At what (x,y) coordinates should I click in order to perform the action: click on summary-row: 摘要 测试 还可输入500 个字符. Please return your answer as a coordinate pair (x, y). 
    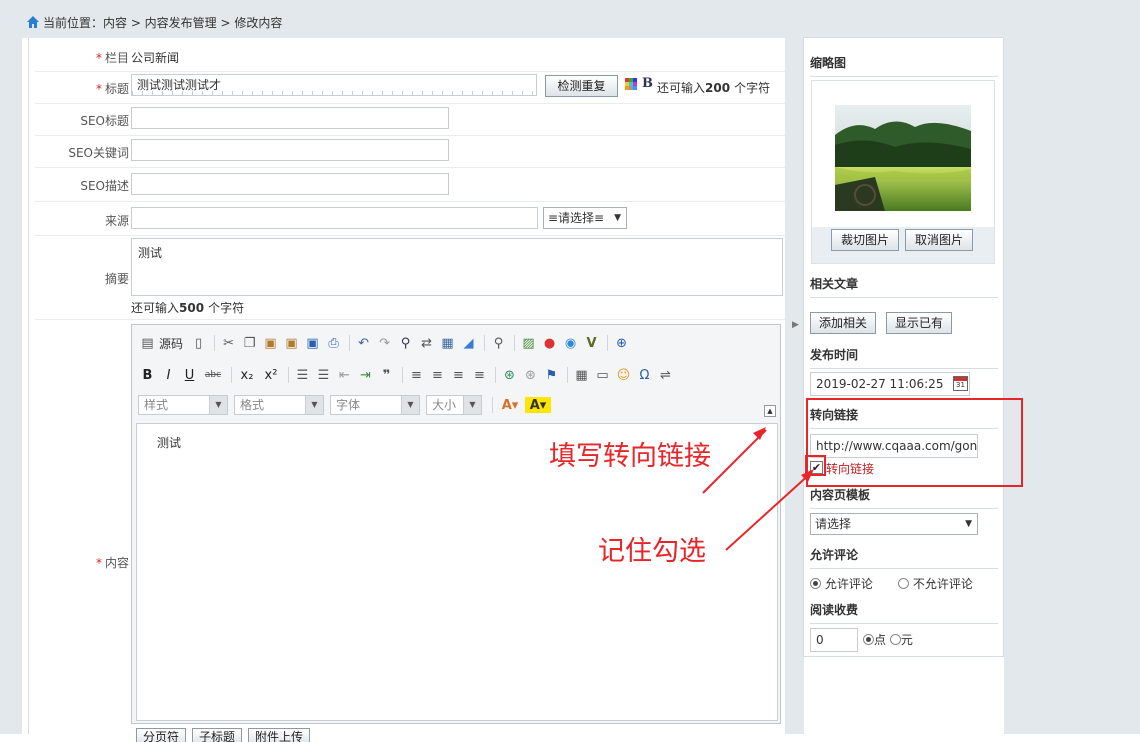
    Looking at the image, I should click on (410, 278).